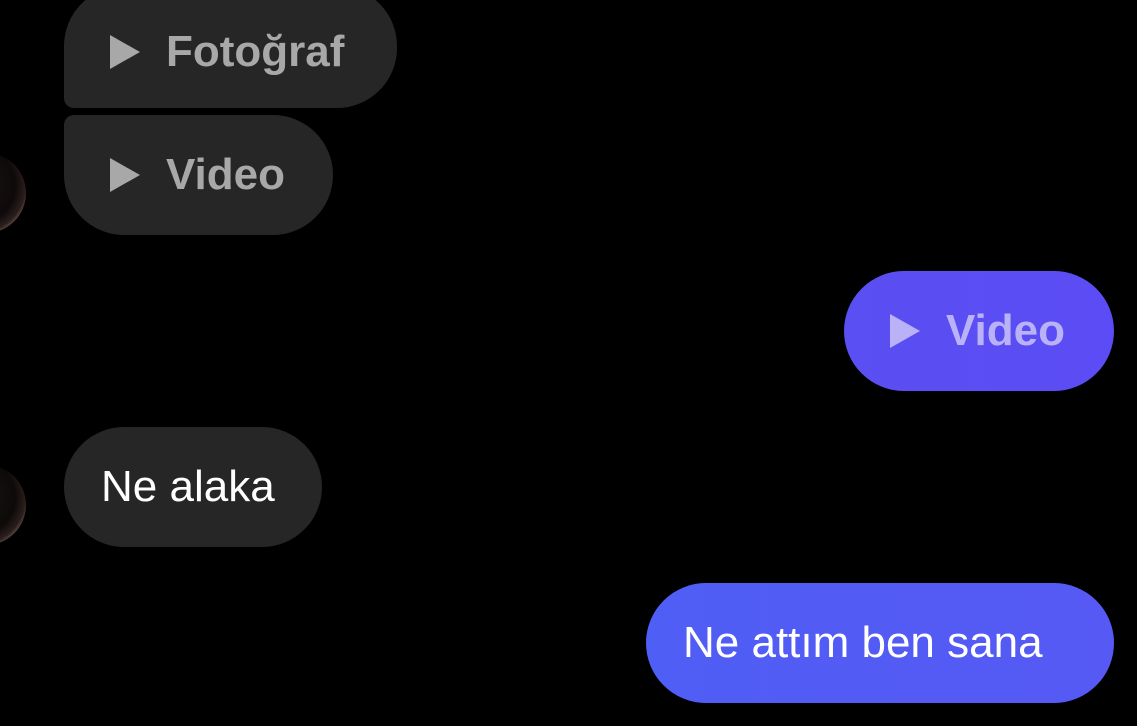  I want to click on message-bubble-video: Video, so click(198, 175).